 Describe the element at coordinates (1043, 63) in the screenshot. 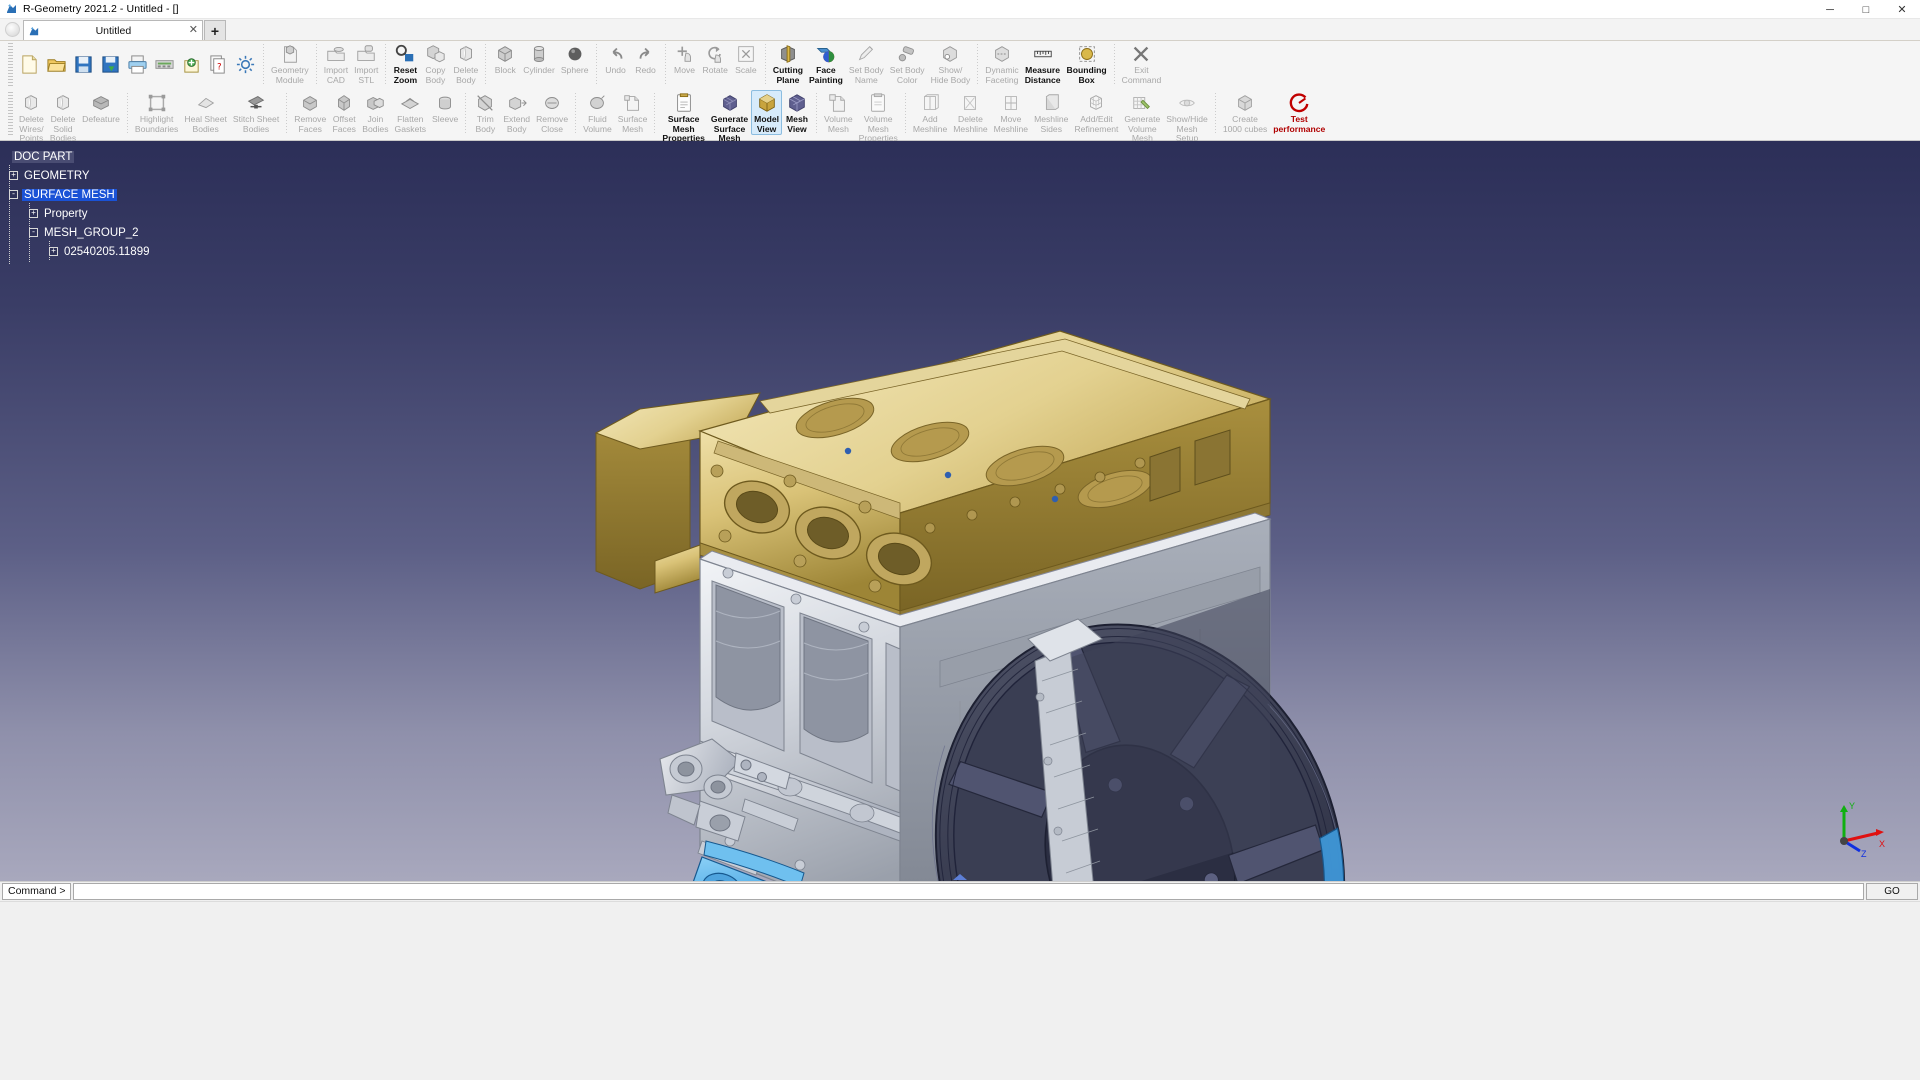

I see `measure-distance-button: Measure Distance` at that location.